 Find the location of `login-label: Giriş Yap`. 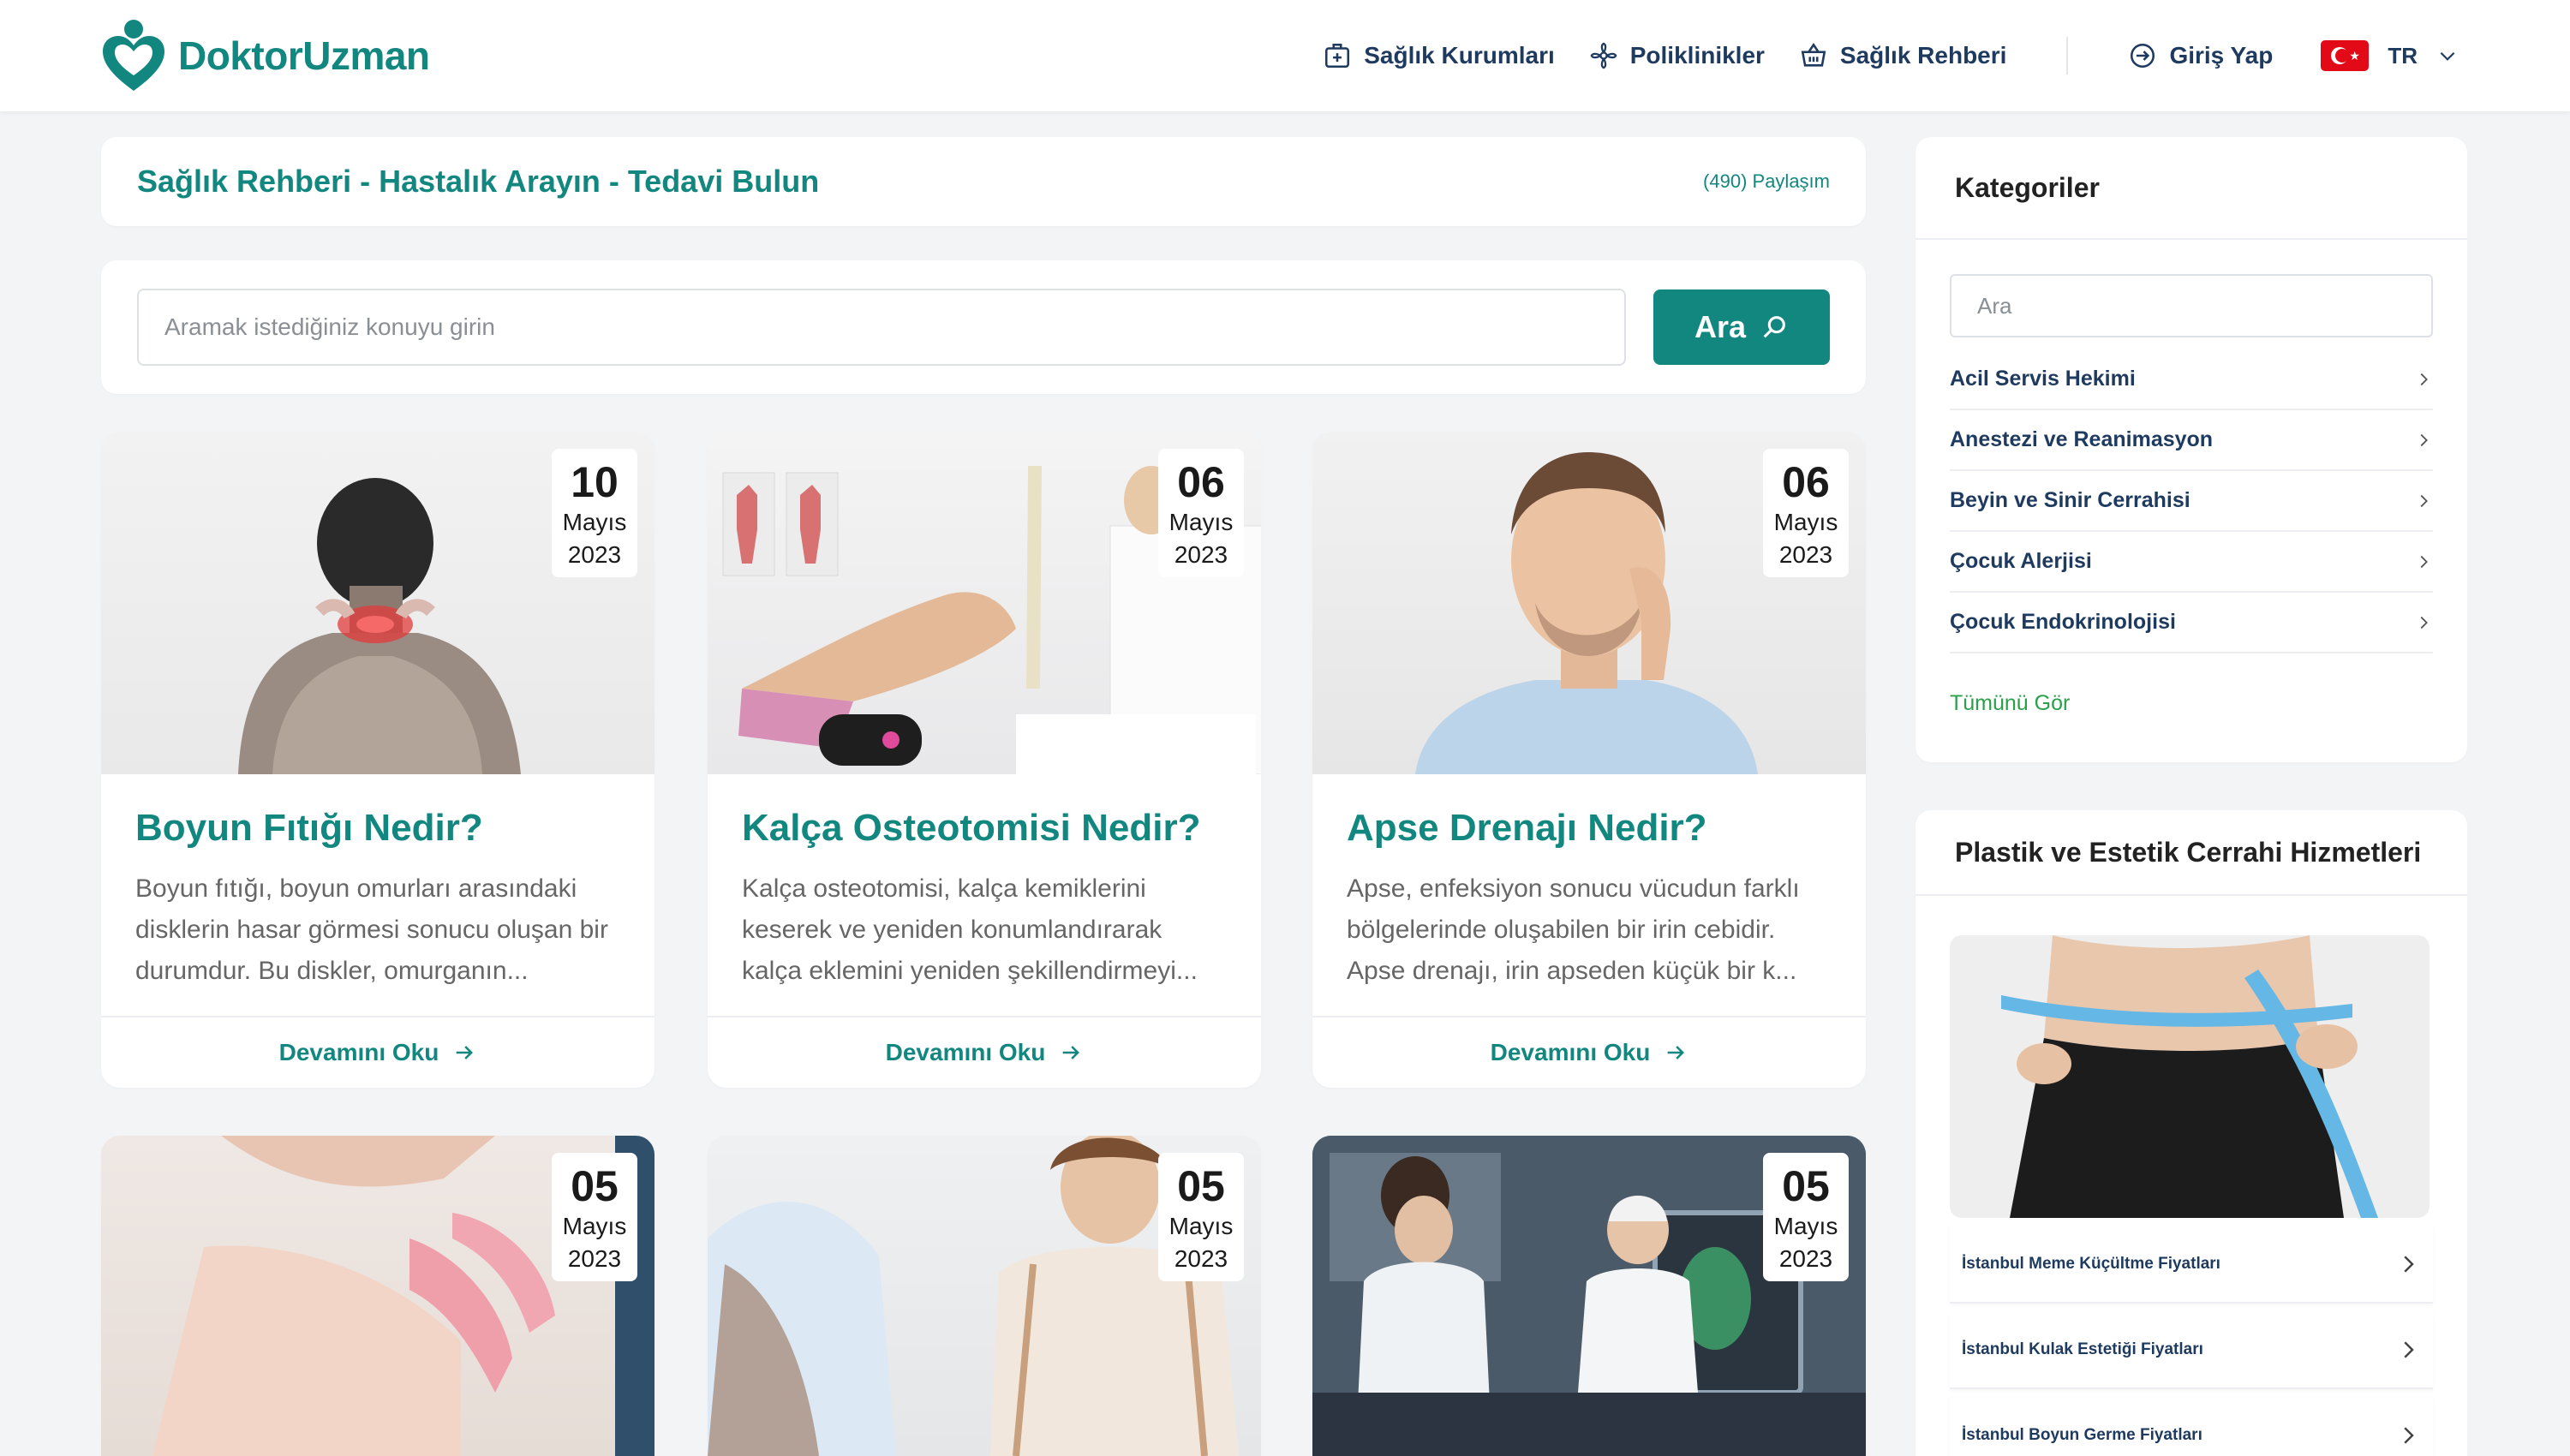

login-label: Giriş Yap is located at coordinates (2221, 55).